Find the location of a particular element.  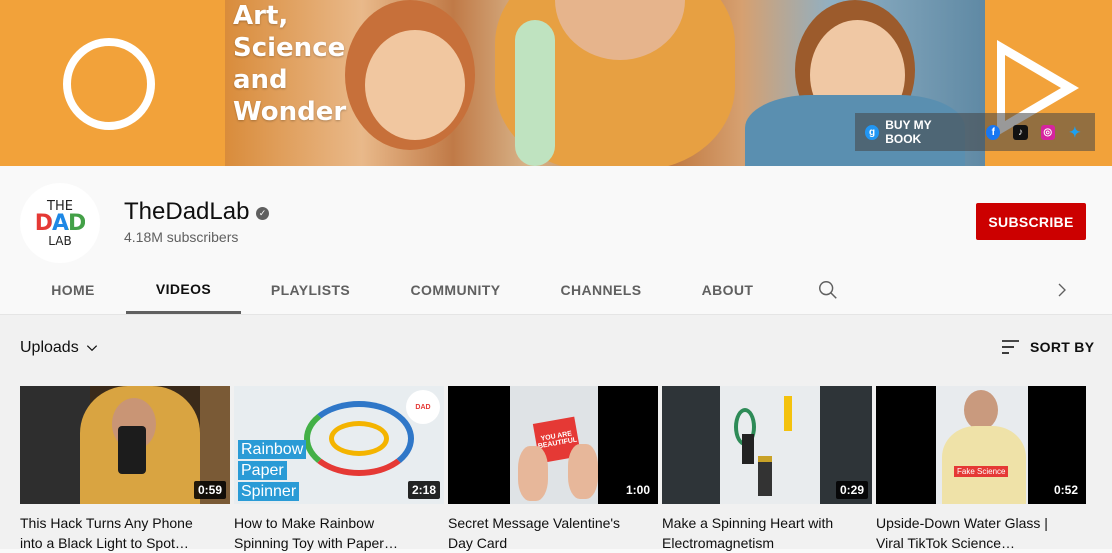

tab-home: HOME is located at coordinates (73, 290).